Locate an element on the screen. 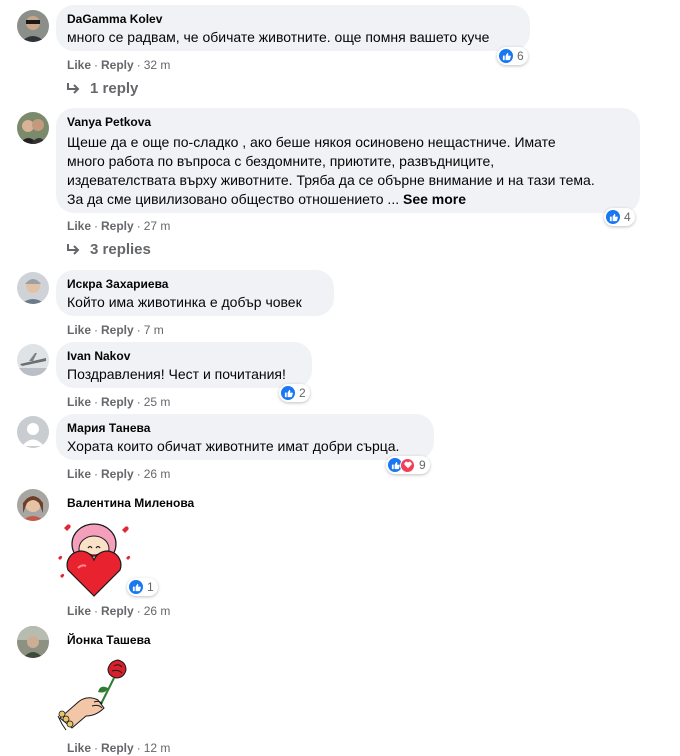 The width and height of the screenshot is (680, 756). reaction-count: 9 is located at coordinates (408, 465).